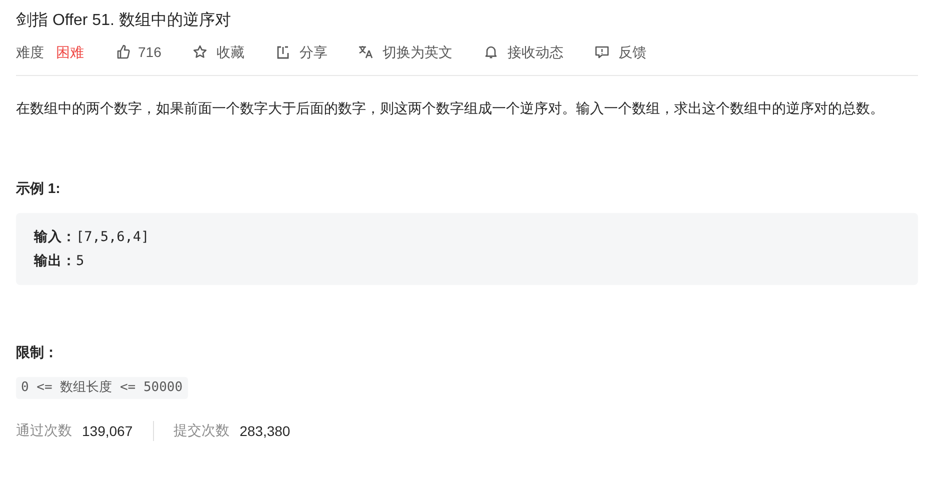  Describe the element at coordinates (491, 52) in the screenshot. I see `bell-icon` at that location.